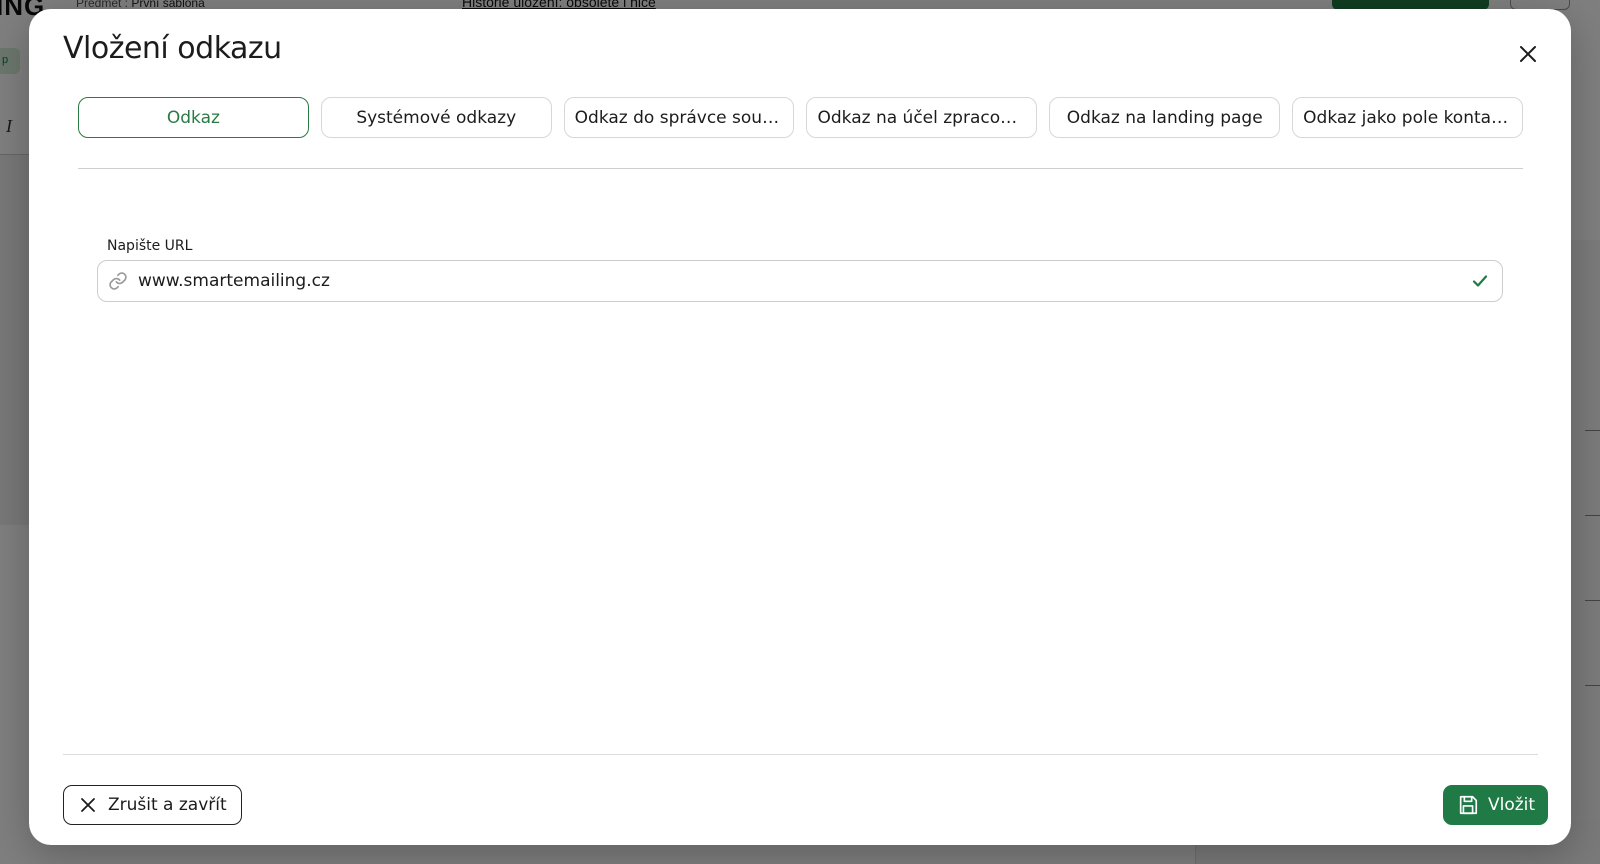 The height and width of the screenshot is (864, 1600). I want to click on tab-processing-purpose-link: Odkaz na účel zpracování, so click(922, 117).